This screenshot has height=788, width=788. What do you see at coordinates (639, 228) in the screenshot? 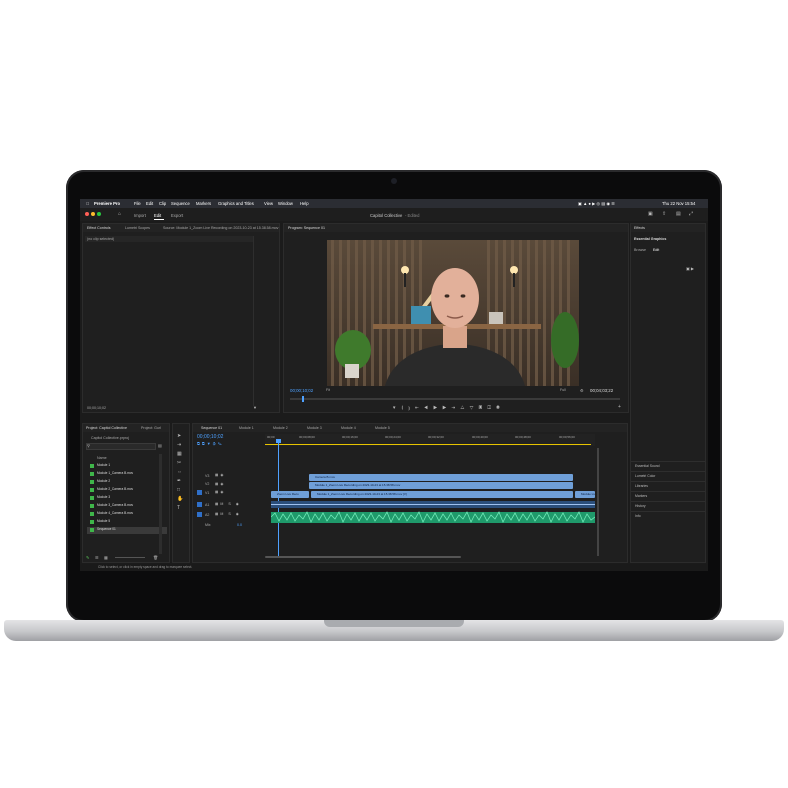
I see `effects-title: Effects` at bounding box center [639, 228].